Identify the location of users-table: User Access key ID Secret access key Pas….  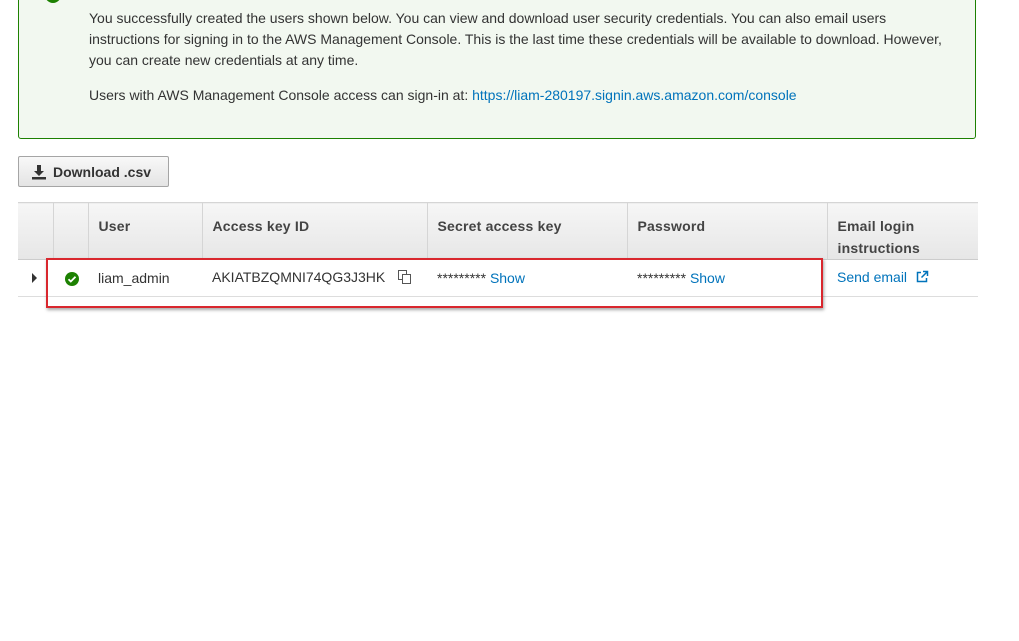
(498, 249).